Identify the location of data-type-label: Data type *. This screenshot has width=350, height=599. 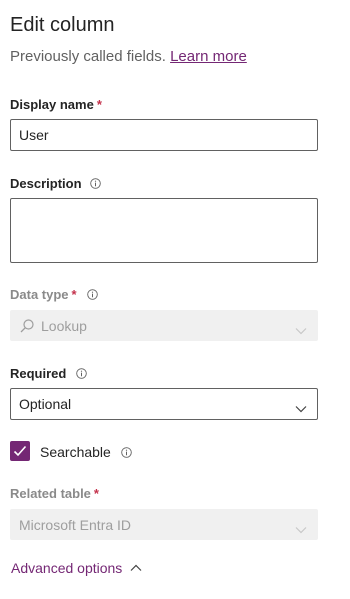
(54, 294).